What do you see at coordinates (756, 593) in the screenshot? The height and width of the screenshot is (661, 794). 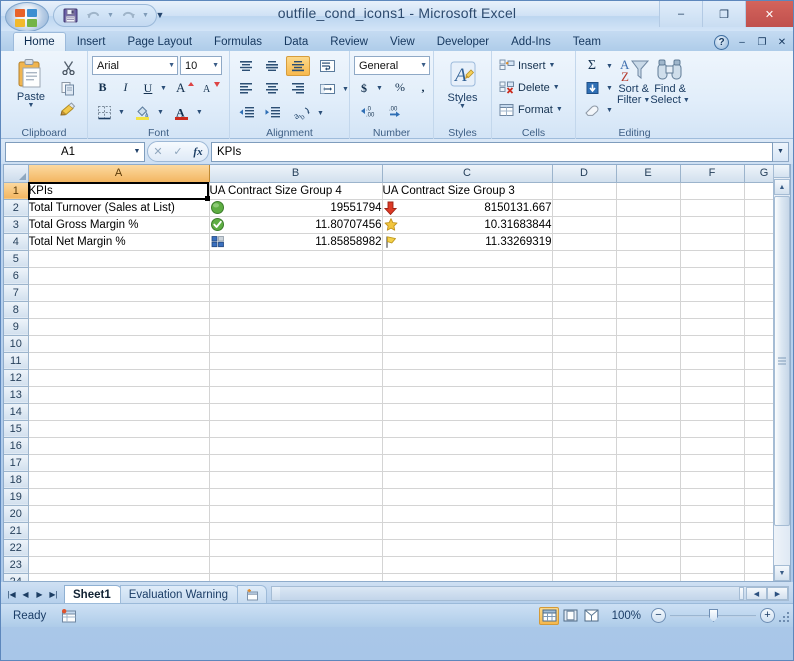 I see `scroll-left-icon: ◀` at bounding box center [756, 593].